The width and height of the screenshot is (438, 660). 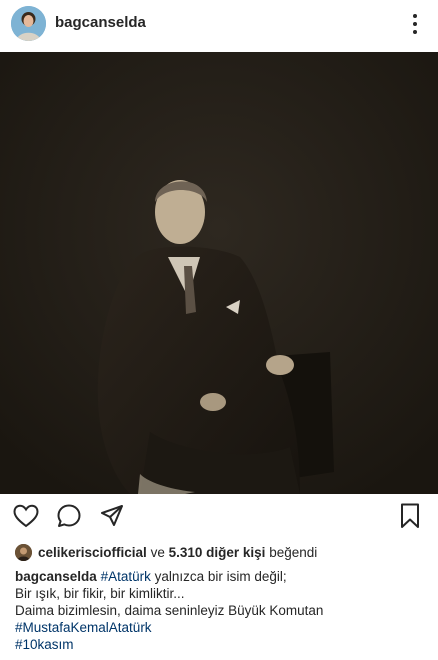 What do you see at coordinates (26, 516) in the screenshot?
I see `heart-icon` at bounding box center [26, 516].